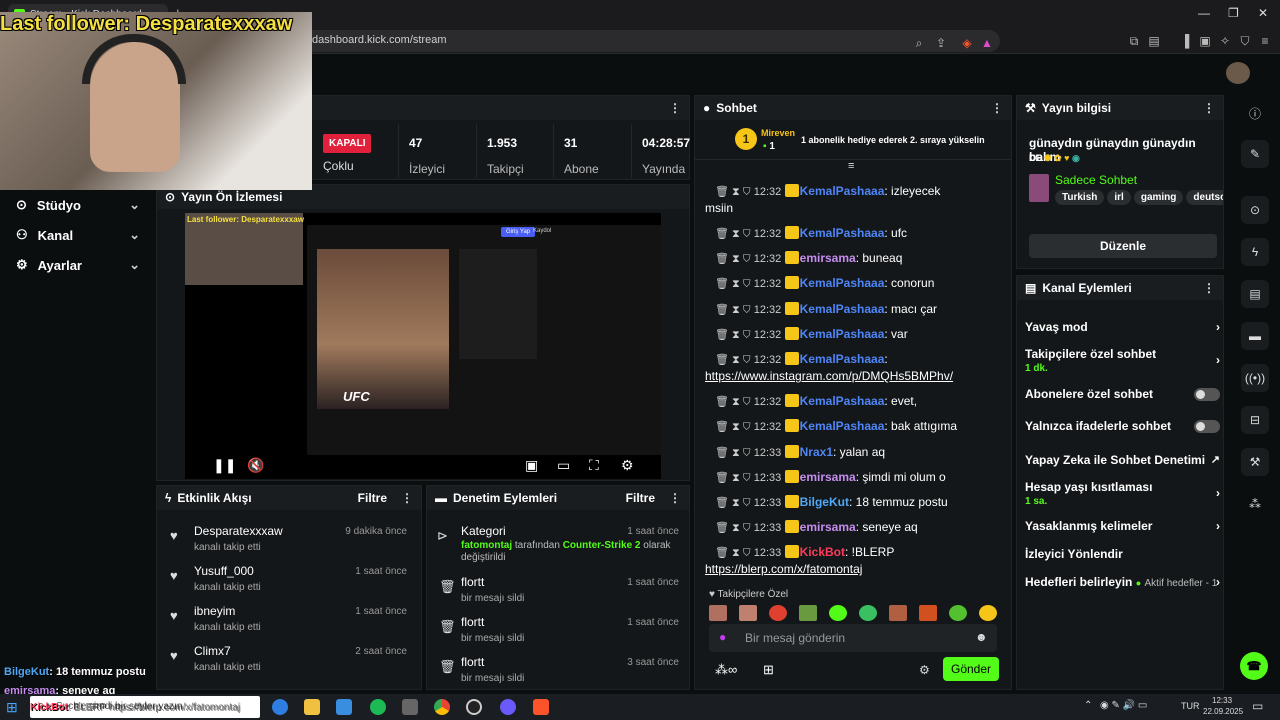 The image size is (1280, 720). What do you see at coordinates (1255, 154) in the screenshot?
I see `edit-icon: ✎` at bounding box center [1255, 154].